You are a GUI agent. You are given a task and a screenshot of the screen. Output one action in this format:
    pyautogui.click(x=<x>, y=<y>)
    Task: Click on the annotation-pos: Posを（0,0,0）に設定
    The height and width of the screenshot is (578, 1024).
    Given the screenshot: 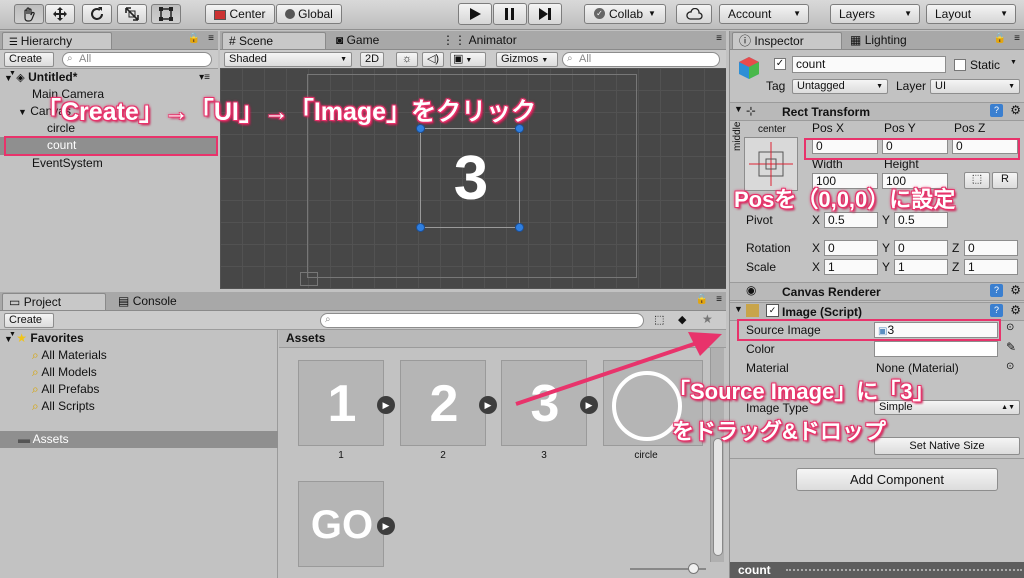 What is the action you would take?
    pyautogui.click(x=845, y=199)
    